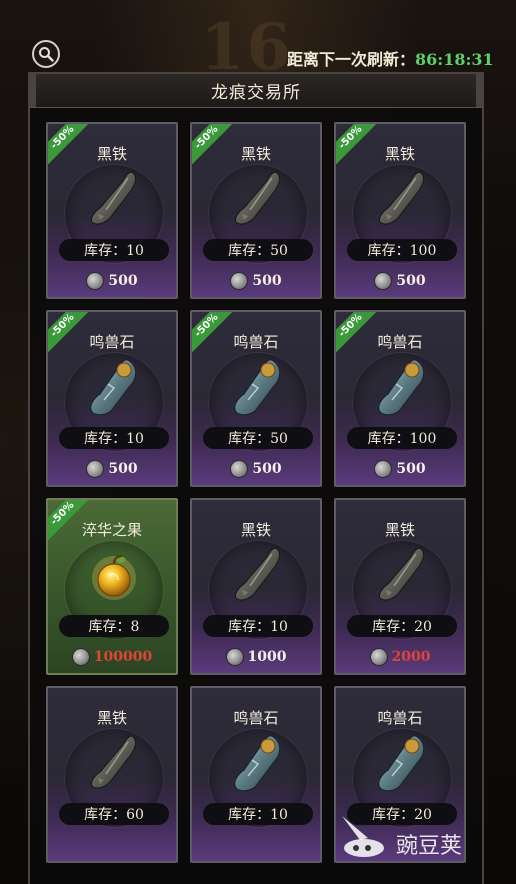  I want to click on shop-item-card: -50% 鸣兽石 库存：50 500, so click(256, 398).